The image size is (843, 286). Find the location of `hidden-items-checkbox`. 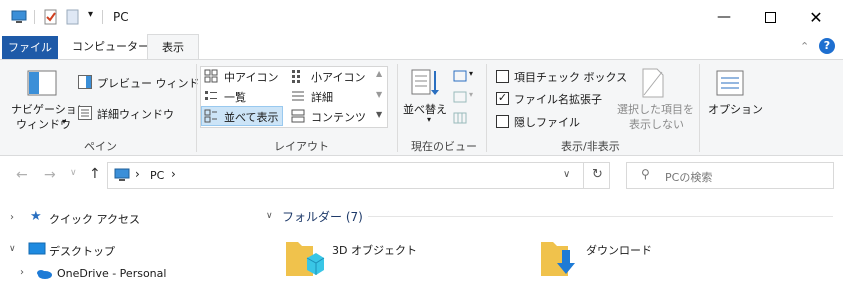

hidden-items-checkbox is located at coordinates (502, 121).